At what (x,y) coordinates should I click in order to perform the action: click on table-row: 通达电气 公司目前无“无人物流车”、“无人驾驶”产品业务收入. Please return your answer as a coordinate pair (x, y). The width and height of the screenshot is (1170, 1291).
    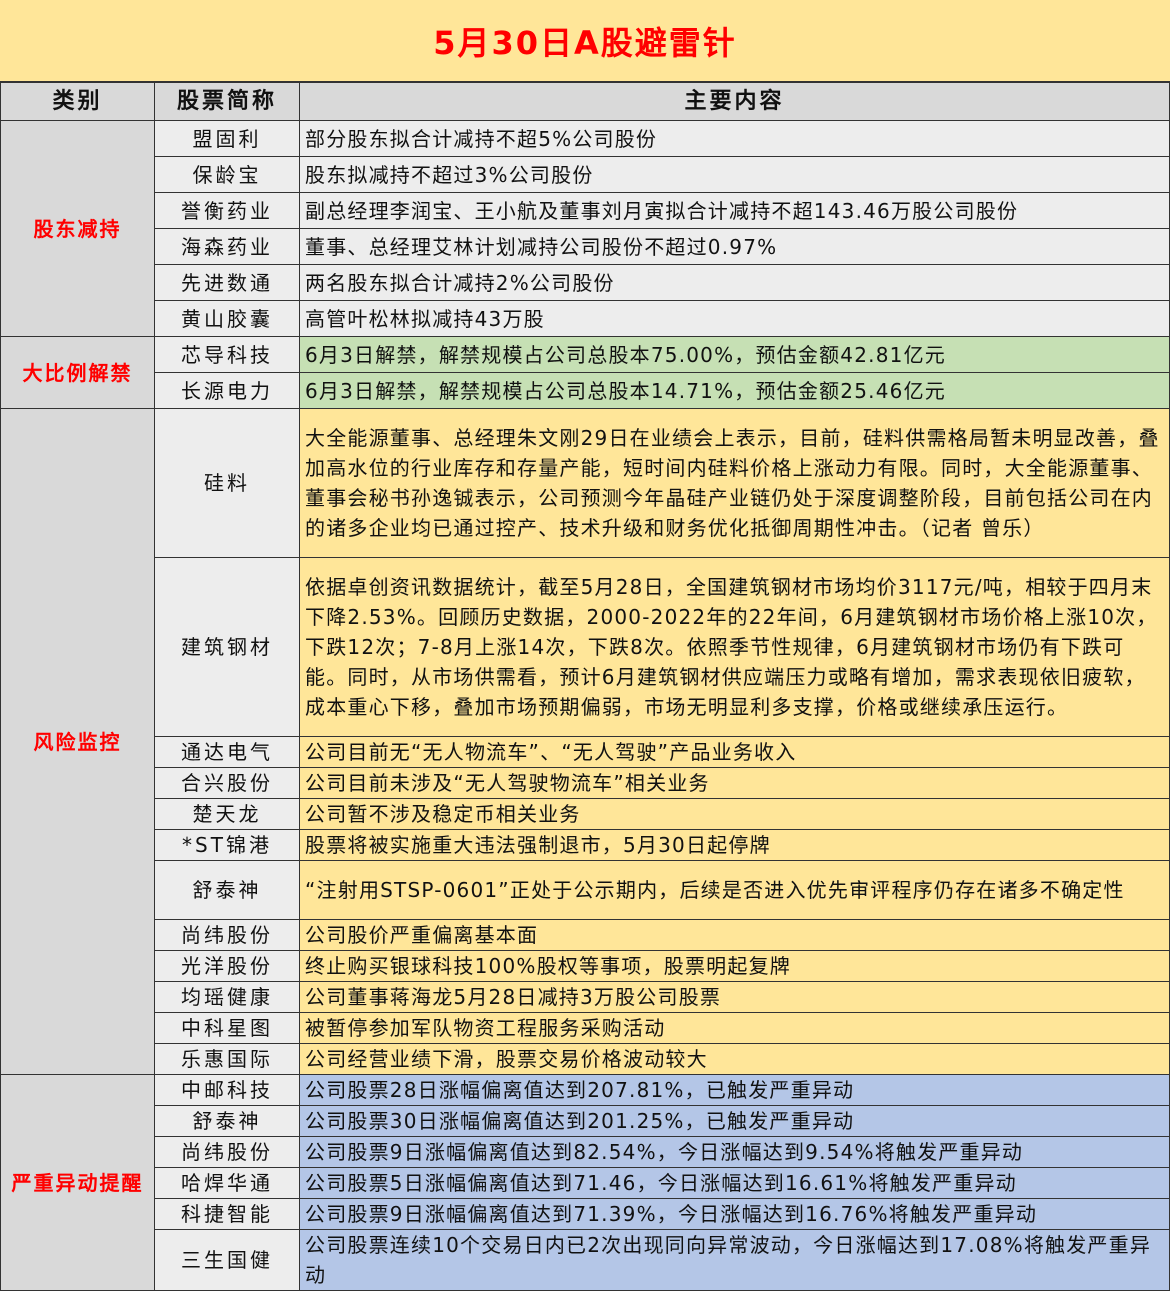
    Looking at the image, I should click on (585, 752).